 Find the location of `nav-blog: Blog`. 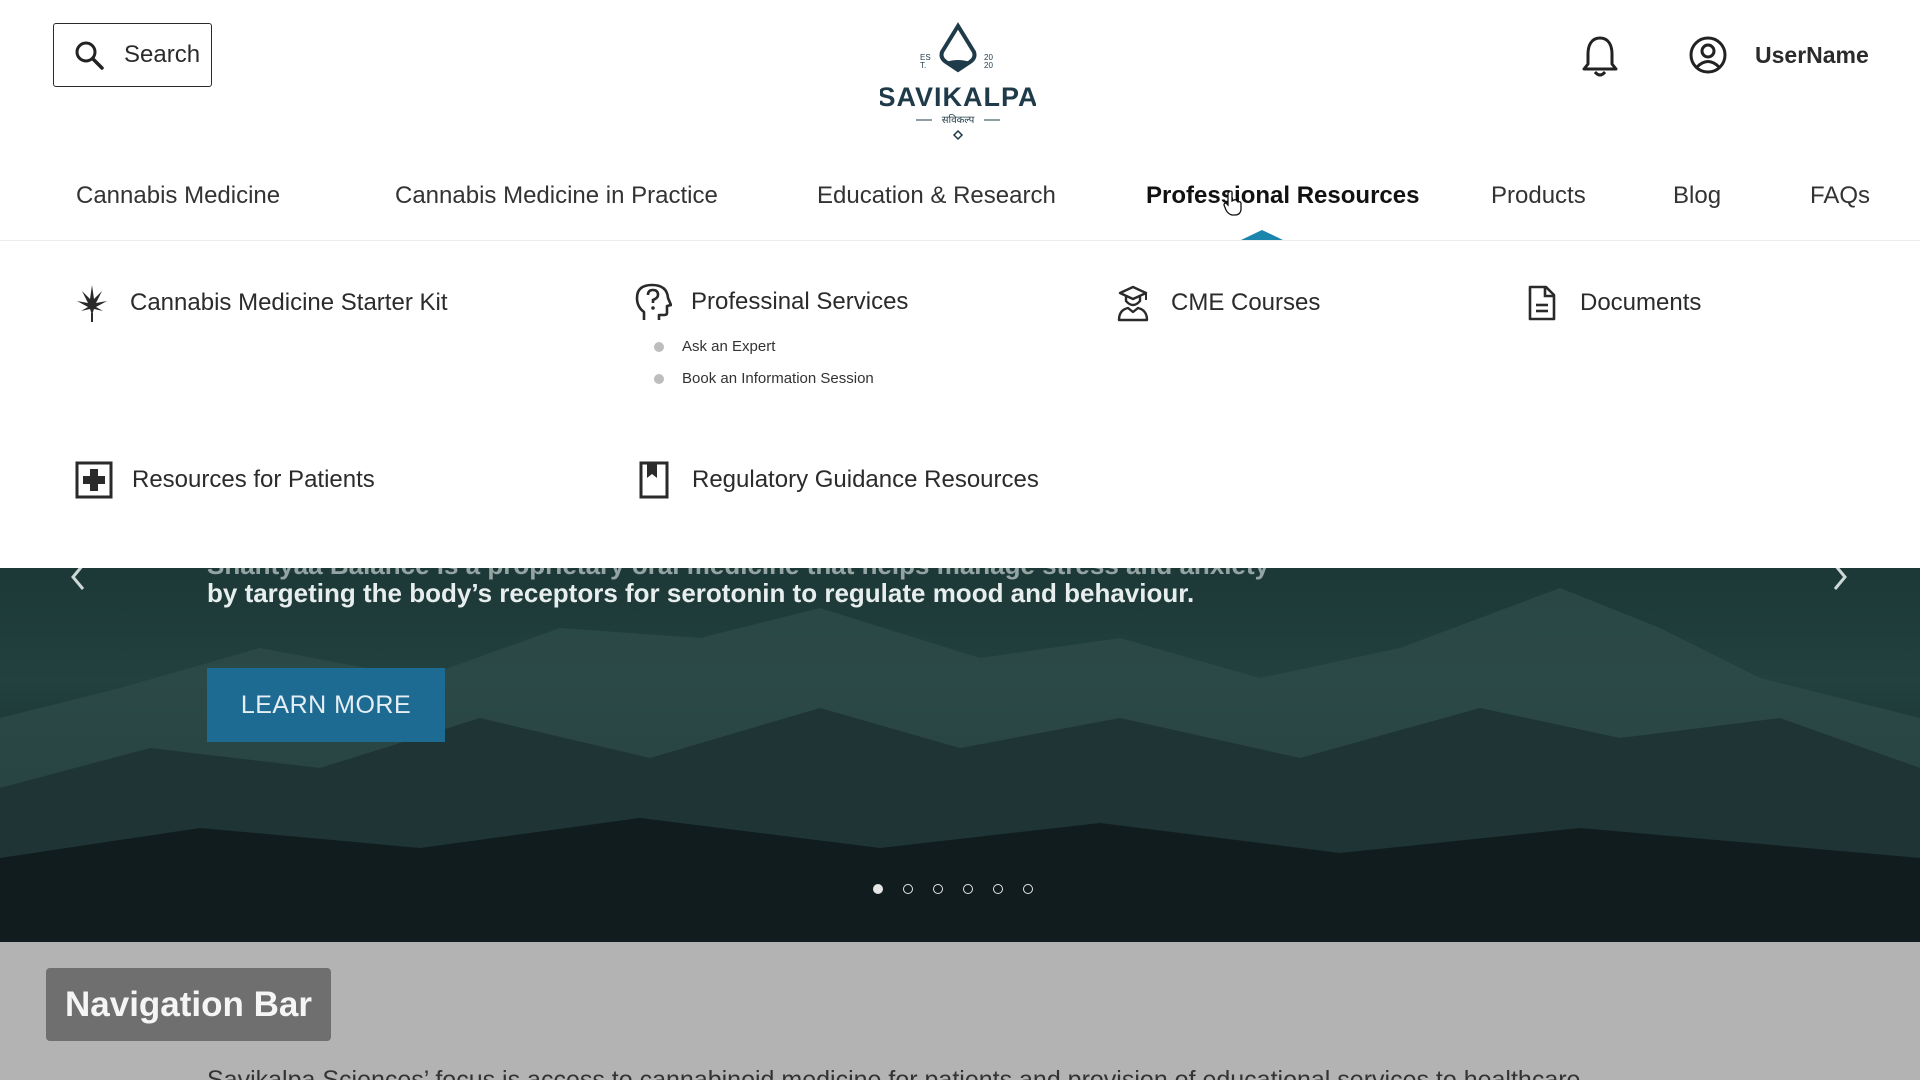

nav-blog: Blog is located at coordinates (1697, 196).